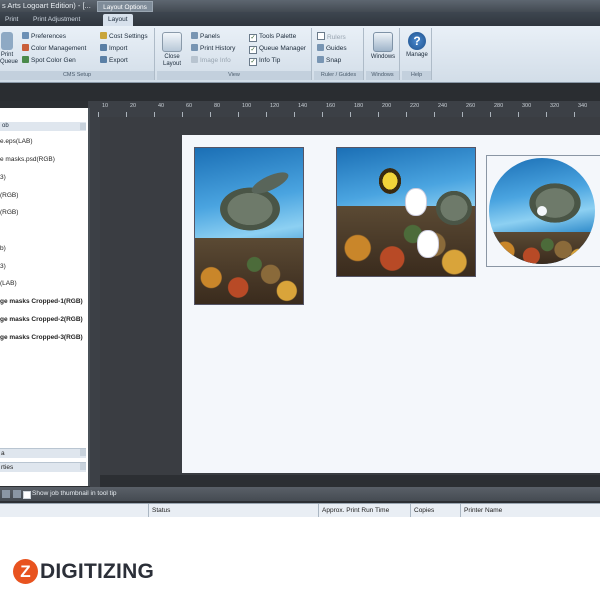 This screenshot has height=600, width=600. I want to click on selection-box, so click(543, 211).